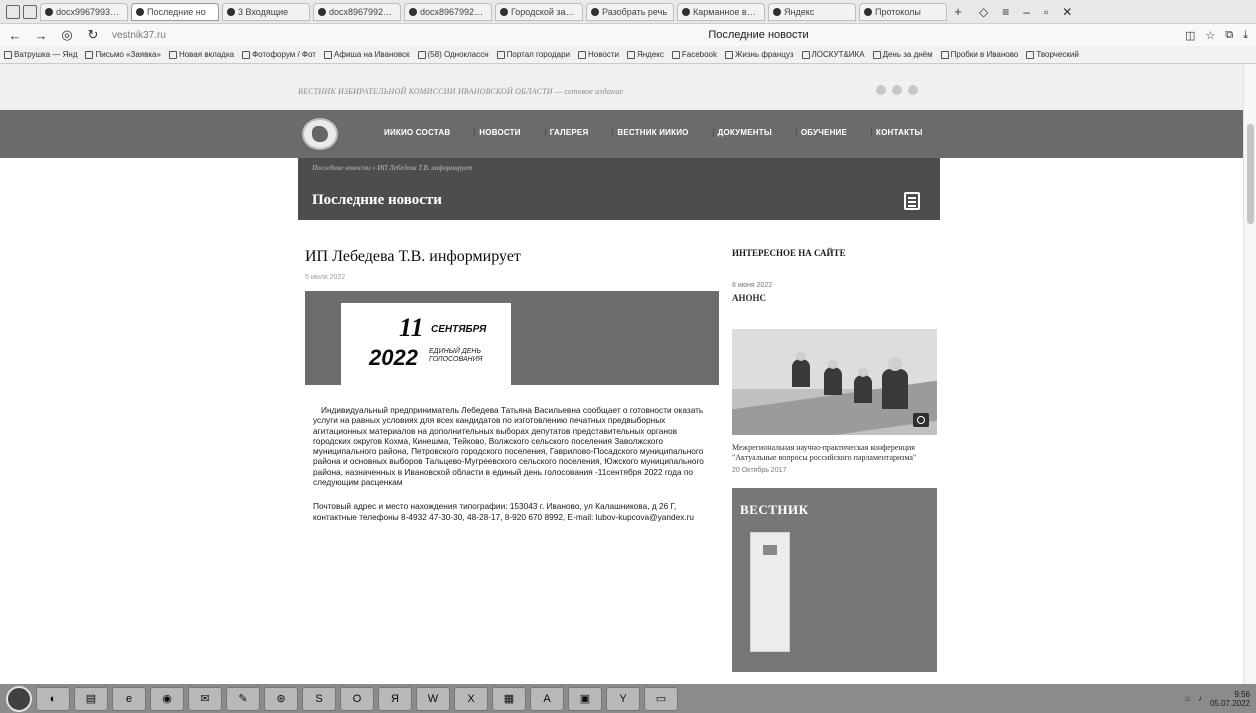 This screenshot has height=713, width=1256. What do you see at coordinates (1052, 54) in the screenshot?
I see `bookmark: Творческий` at bounding box center [1052, 54].